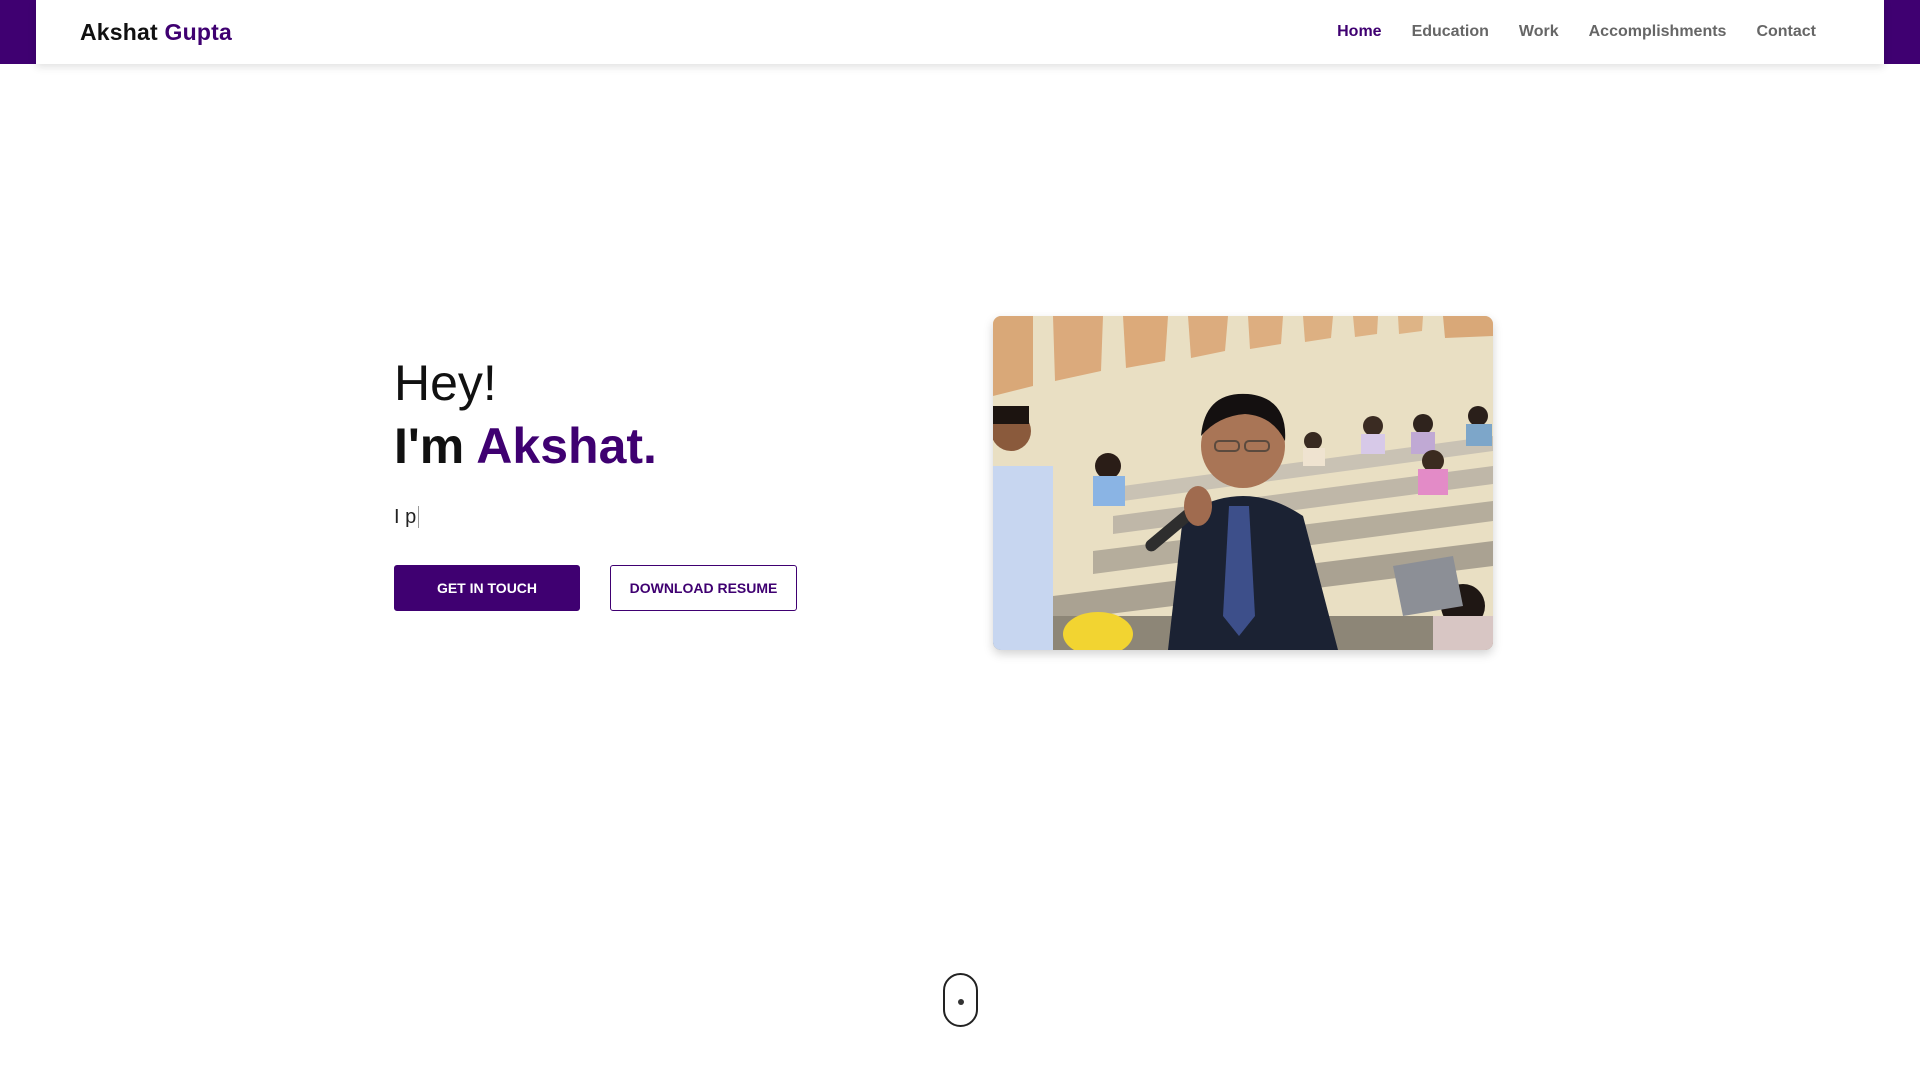  Describe the element at coordinates (487, 588) in the screenshot. I see `get-in-touch-button: GET IN TOUCH` at that location.